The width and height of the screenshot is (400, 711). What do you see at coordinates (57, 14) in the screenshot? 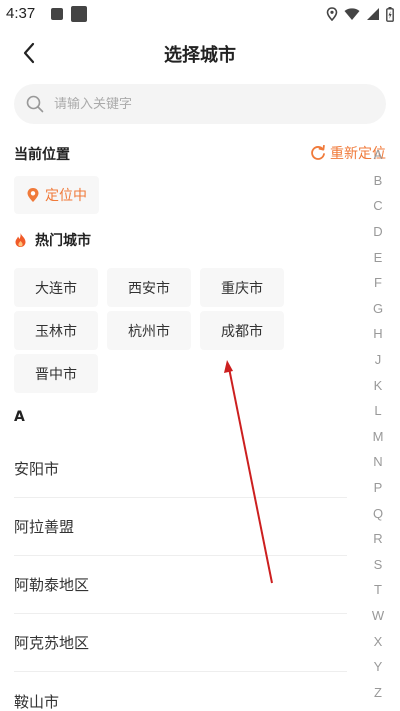
I see `gallery-notification-icon` at bounding box center [57, 14].